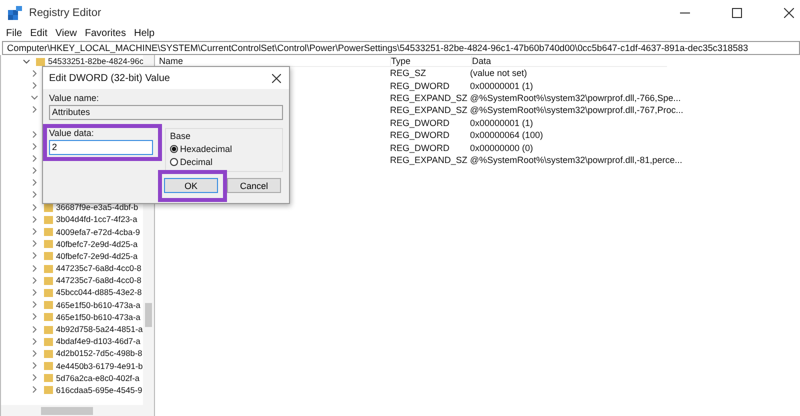 This screenshot has height=416, width=800. I want to click on highlight-frame, so click(192, 186).